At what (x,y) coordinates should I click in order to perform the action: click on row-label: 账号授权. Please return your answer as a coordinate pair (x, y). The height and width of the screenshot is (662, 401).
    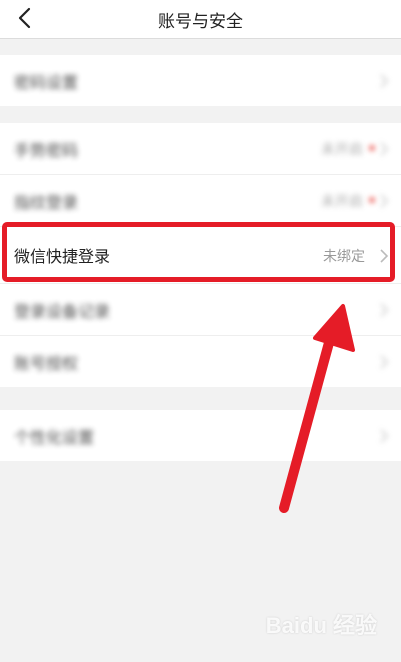
    Looking at the image, I should click on (46, 363).